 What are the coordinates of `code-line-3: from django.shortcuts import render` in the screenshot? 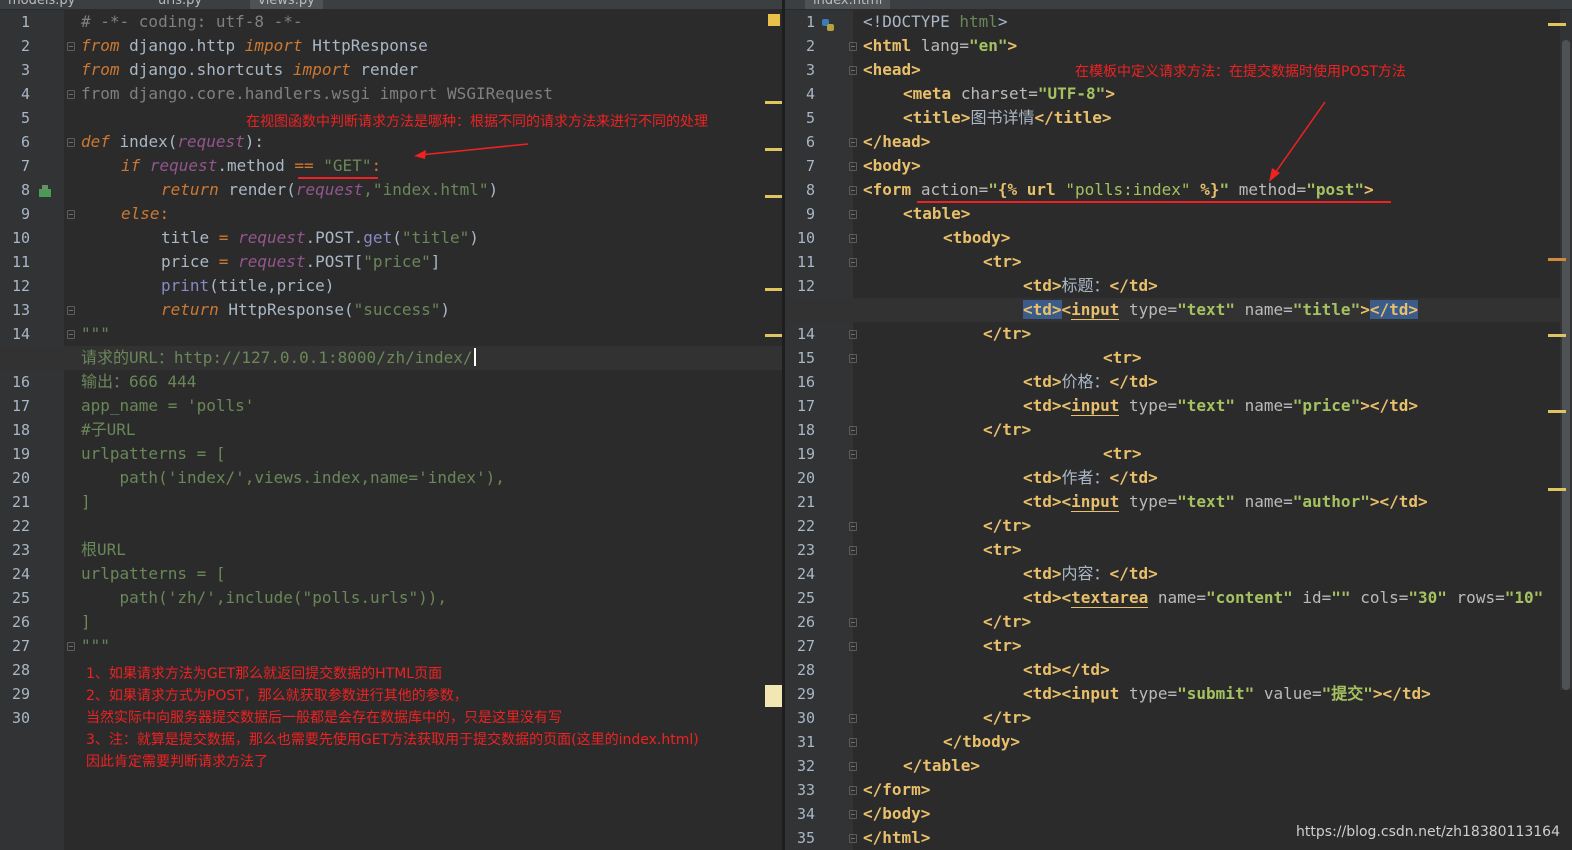 It's located at (250, 69).